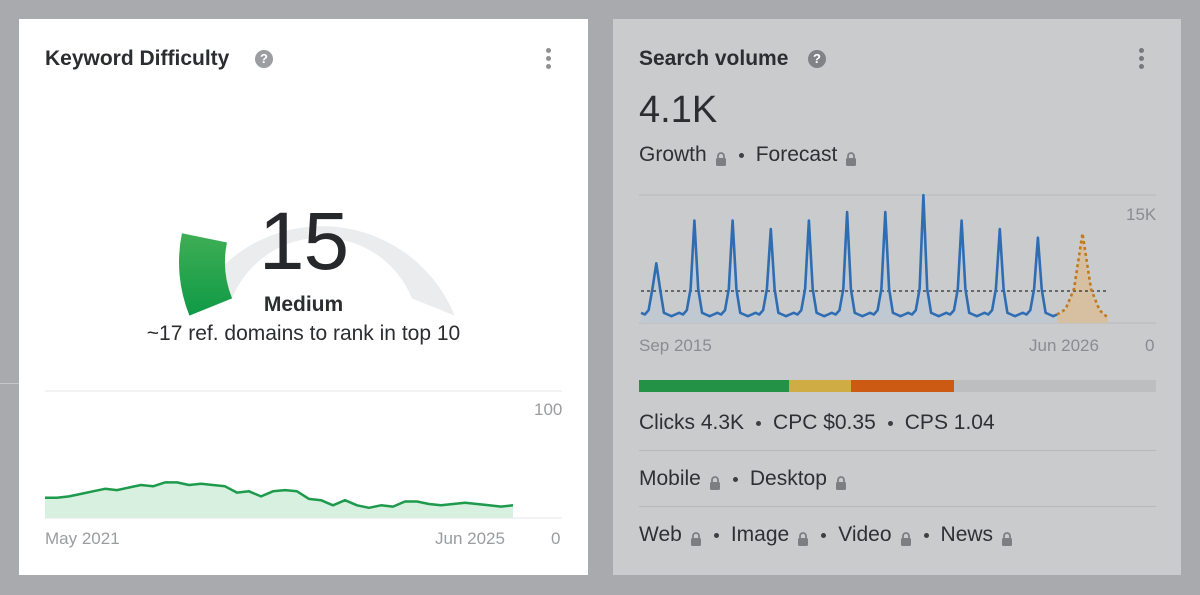 This screenshot has height=595, width=1200. I want to click on sv-forecast-area, so click(1082, 278).